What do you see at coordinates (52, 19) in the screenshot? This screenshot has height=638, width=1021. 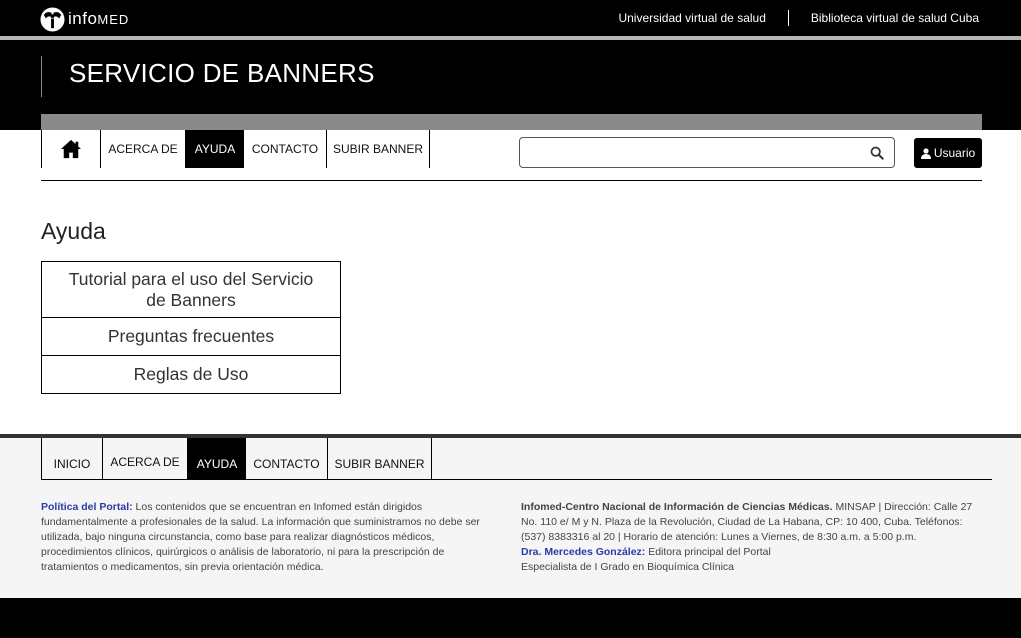 I see `infomed-logo-icon` at bounding box center [52, 19].